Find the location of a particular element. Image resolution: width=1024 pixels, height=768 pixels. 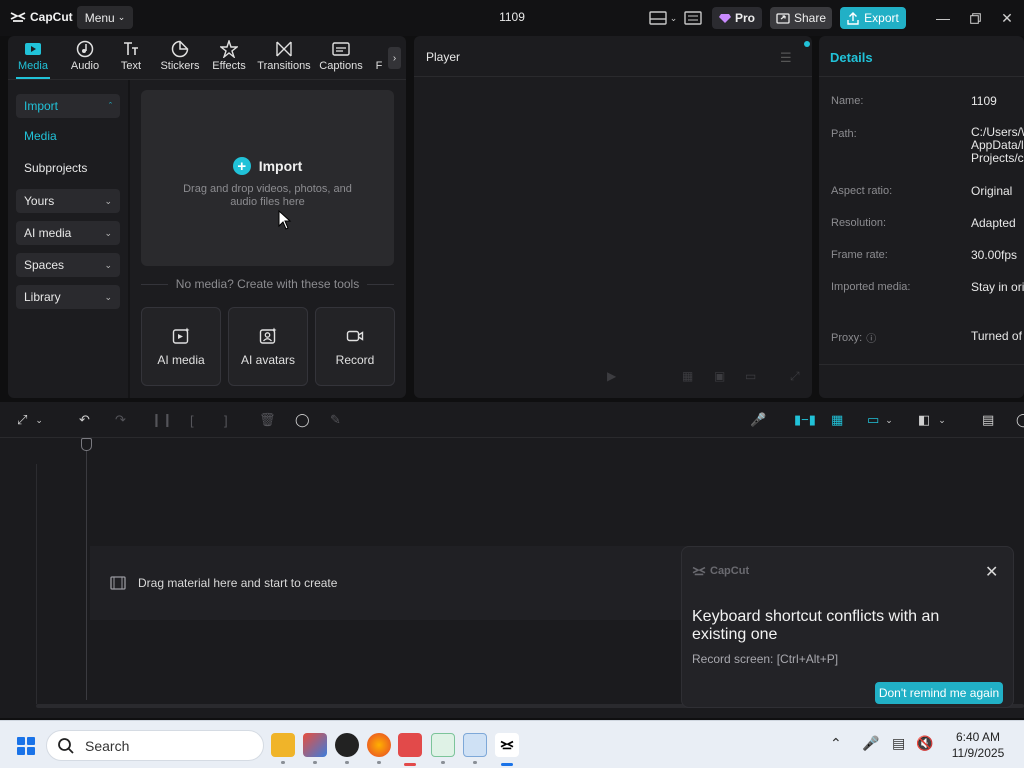

screen-recorder-icon is located at coordinates (410, 745).